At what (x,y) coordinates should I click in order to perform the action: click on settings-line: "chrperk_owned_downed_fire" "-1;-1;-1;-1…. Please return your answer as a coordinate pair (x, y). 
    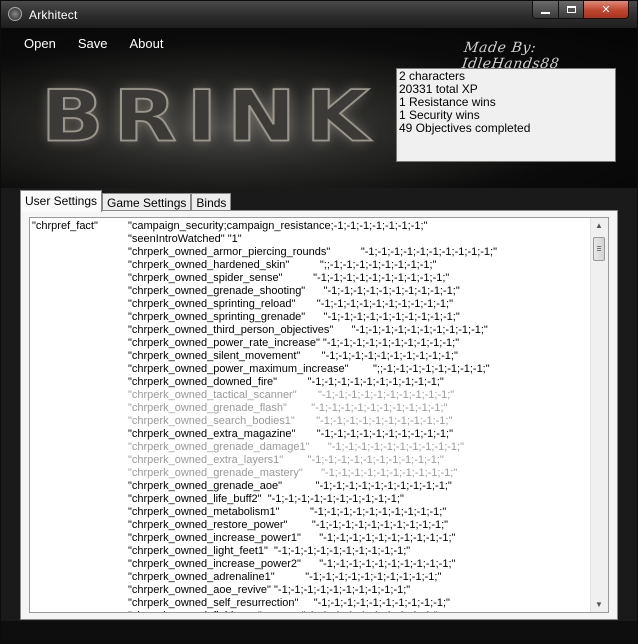
    Looking at the image, I should click on (312, 382).